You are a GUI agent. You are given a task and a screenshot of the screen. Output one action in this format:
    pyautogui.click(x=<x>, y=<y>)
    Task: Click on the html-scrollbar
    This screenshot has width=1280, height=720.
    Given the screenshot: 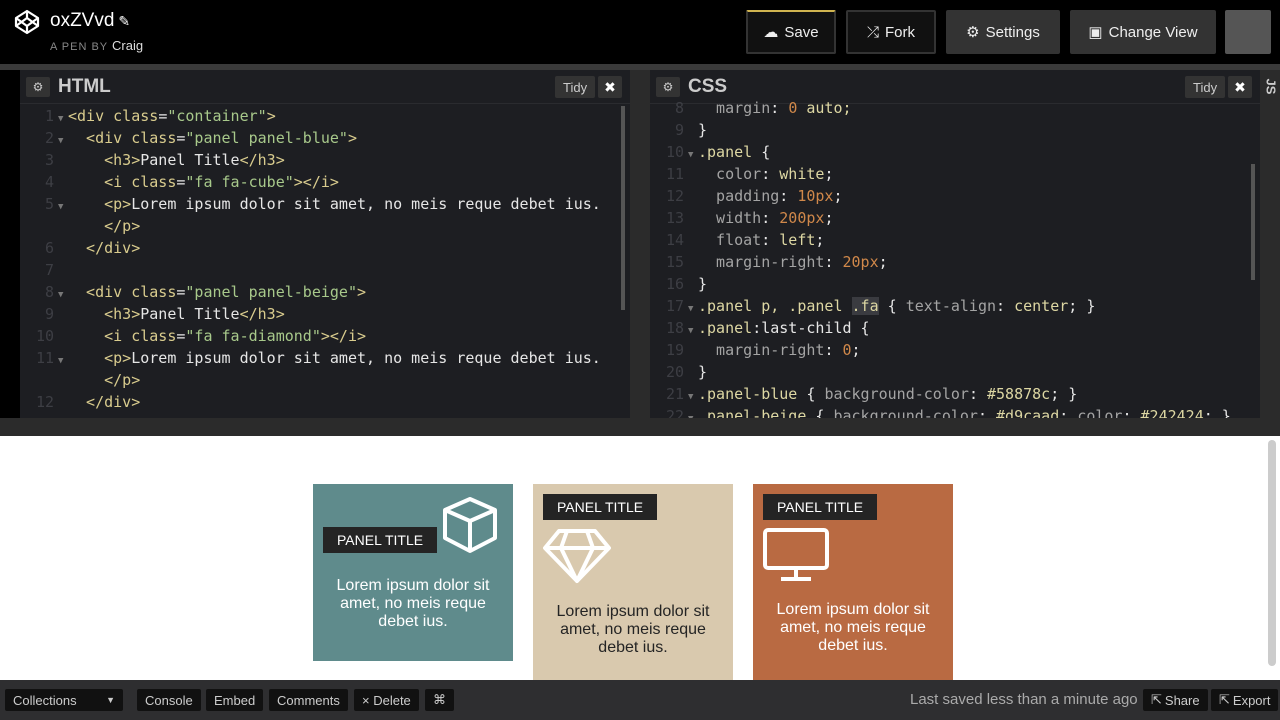 What is the action you would take?
    pyautogui.click(x=623, y=208)
    